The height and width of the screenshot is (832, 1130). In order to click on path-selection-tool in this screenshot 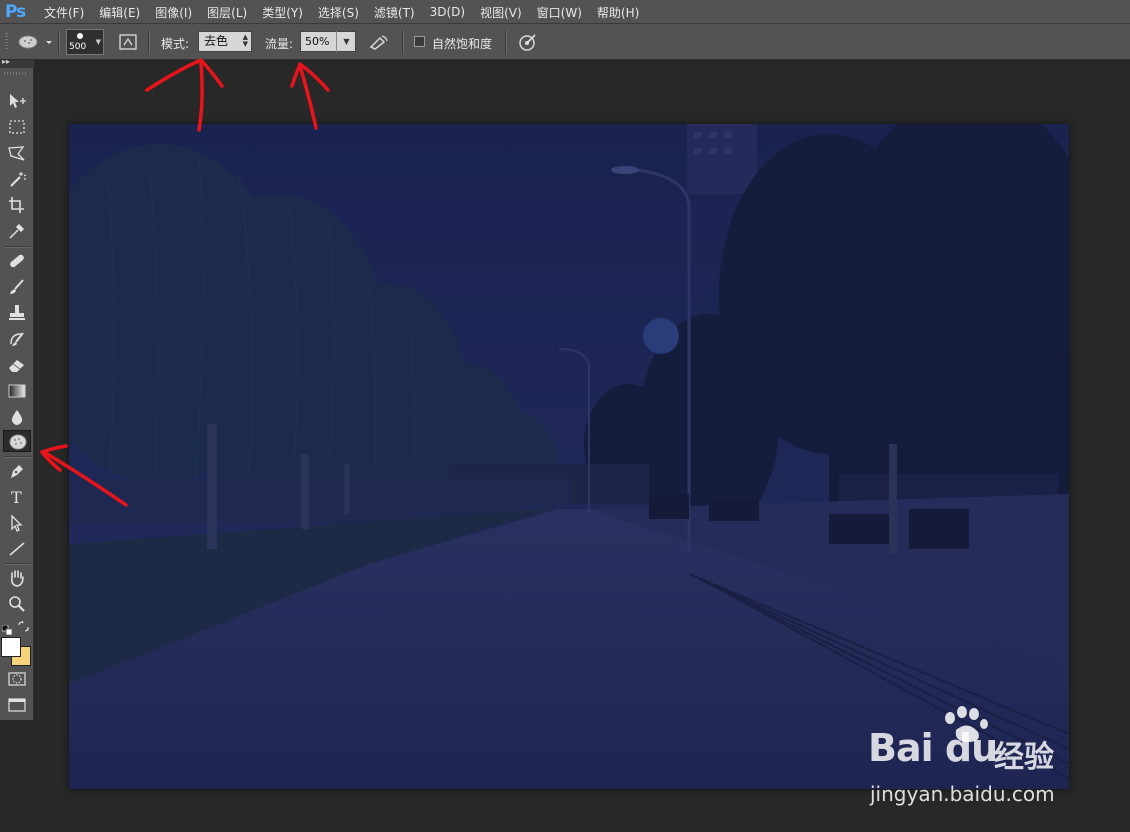, I will do `click(17, 523)`.